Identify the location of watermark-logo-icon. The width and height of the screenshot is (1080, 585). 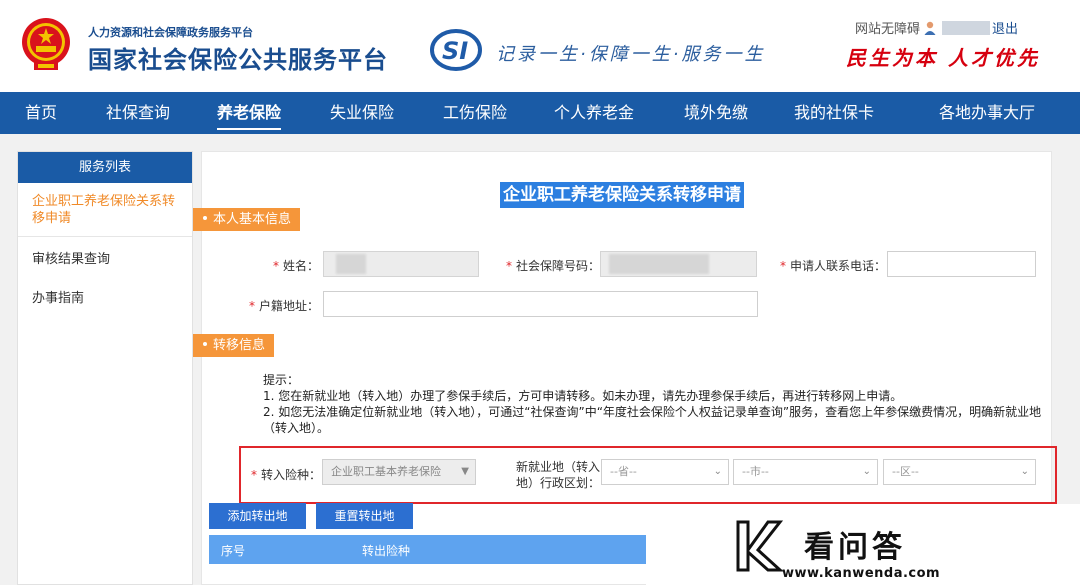
(760, 546).